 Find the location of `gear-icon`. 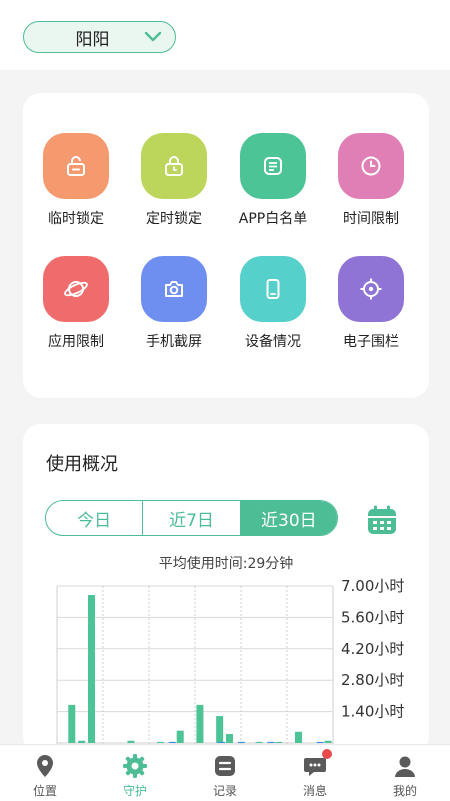

gear-icon is located at coordinates (135, 766).